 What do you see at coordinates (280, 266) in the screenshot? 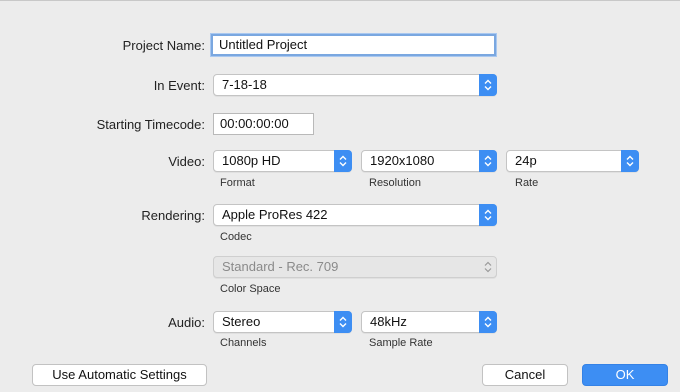
I see `color-space-value: Standard - Rec. 709` at bounding box center [280, 266].